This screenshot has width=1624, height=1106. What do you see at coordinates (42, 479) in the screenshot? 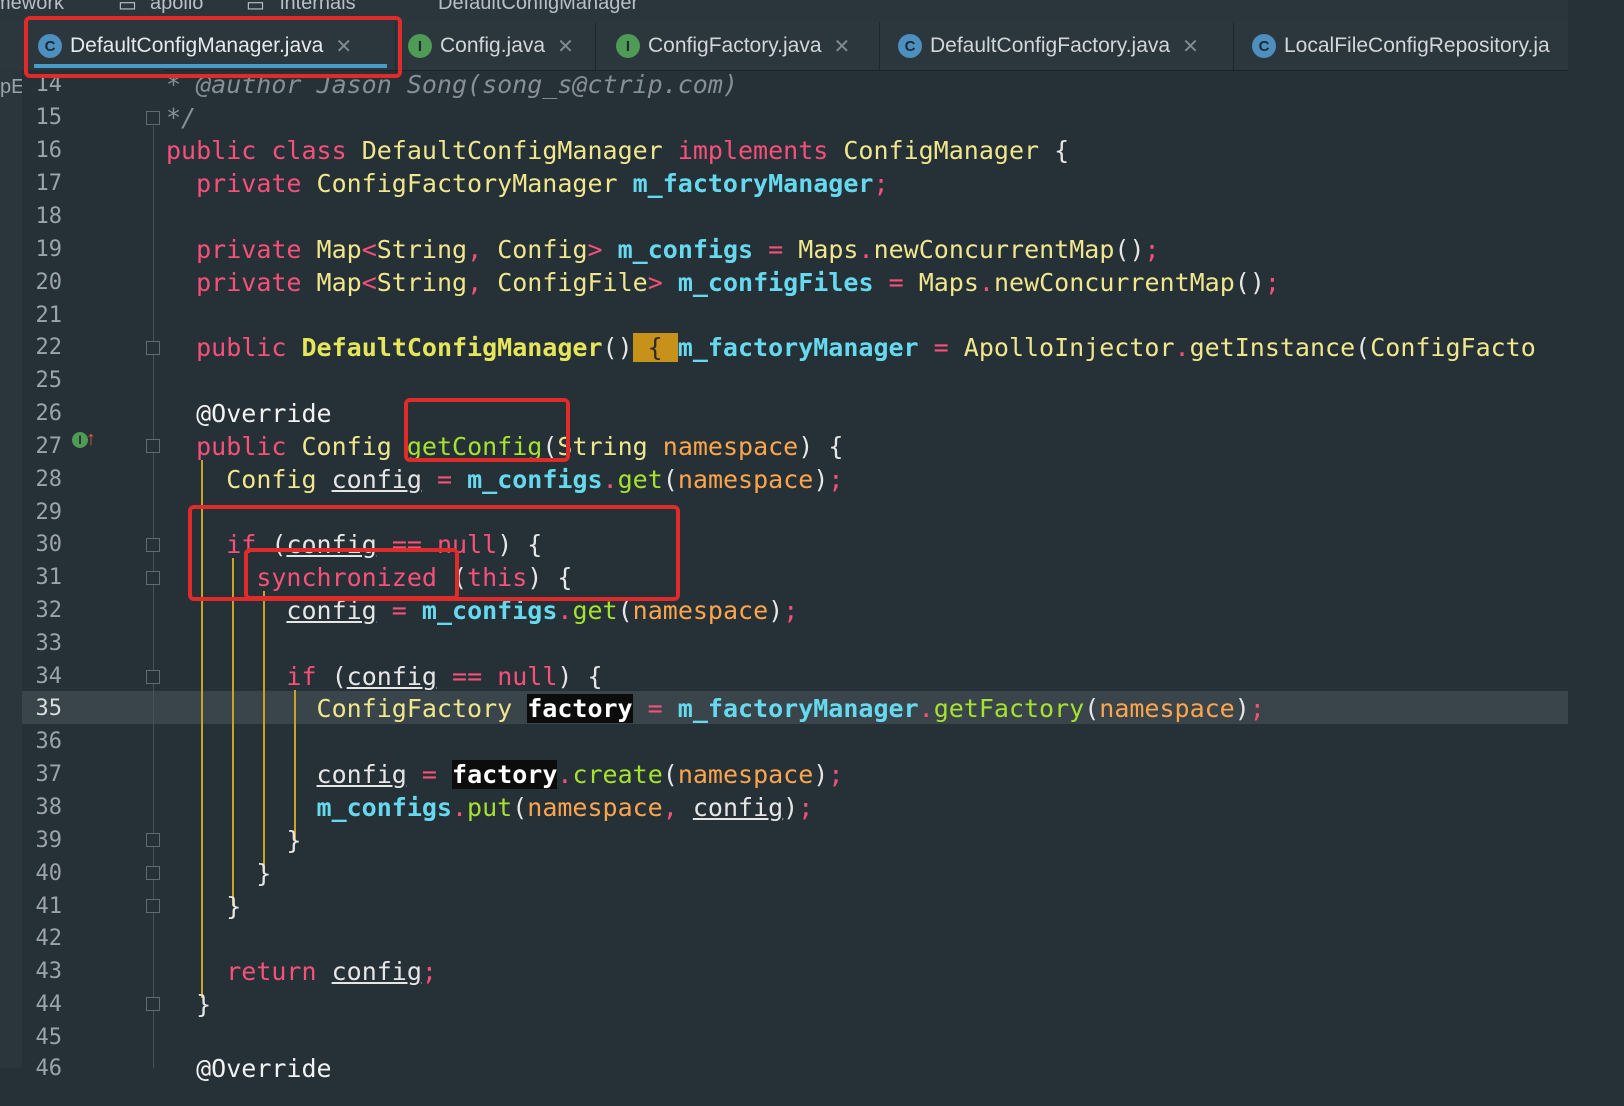
I see `line-number: 28` at bounding box center [42, 479].